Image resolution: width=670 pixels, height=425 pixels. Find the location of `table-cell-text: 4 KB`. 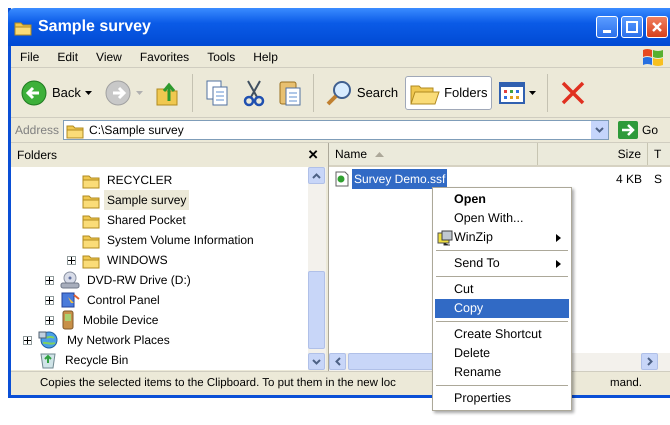

table-cell-text: 4 KB is located at coordinates (629, 179).